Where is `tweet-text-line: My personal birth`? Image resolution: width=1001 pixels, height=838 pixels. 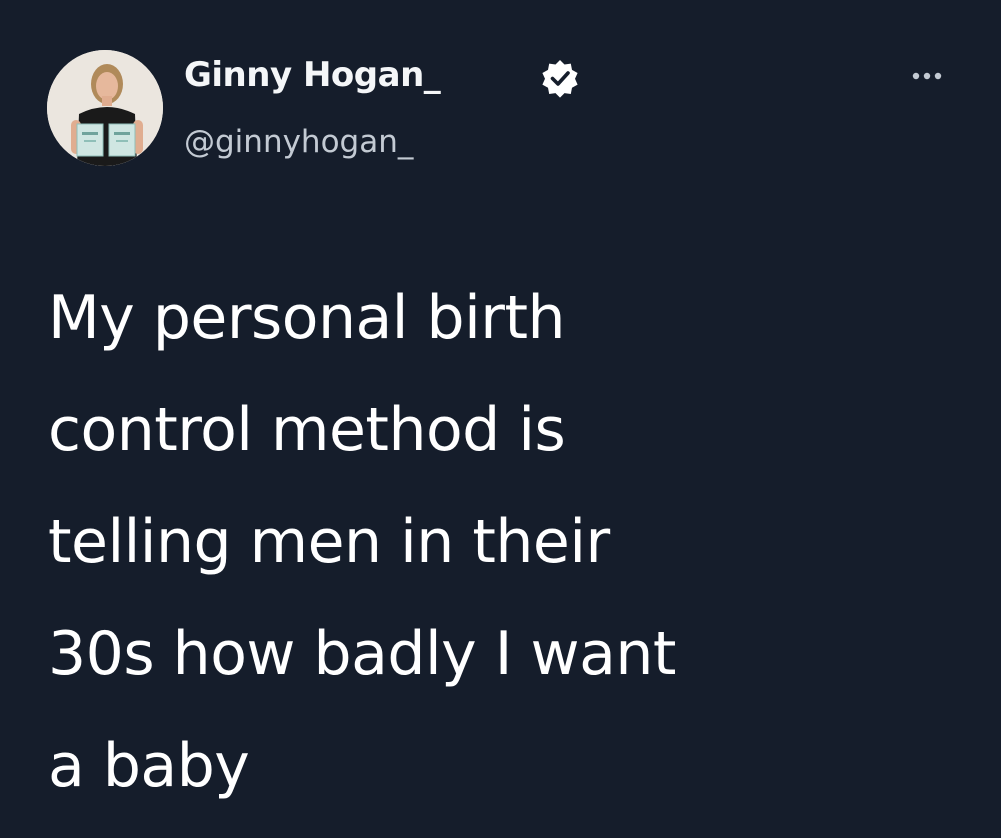 tweet-text-line: My personal birth is located at coordinates (307, 318).